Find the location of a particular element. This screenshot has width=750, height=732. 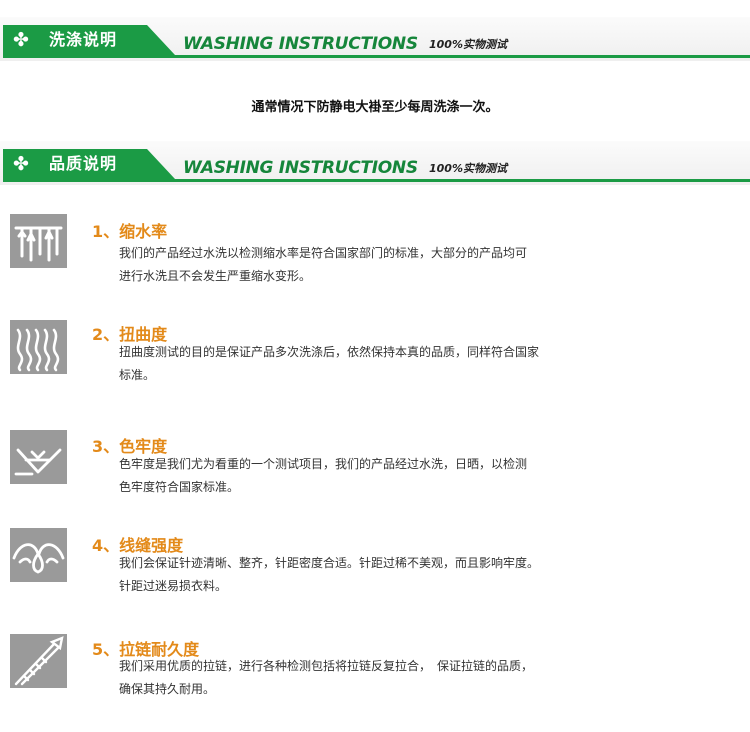

section-title-zh: 品质说明 is located at coordinates (83, 163).